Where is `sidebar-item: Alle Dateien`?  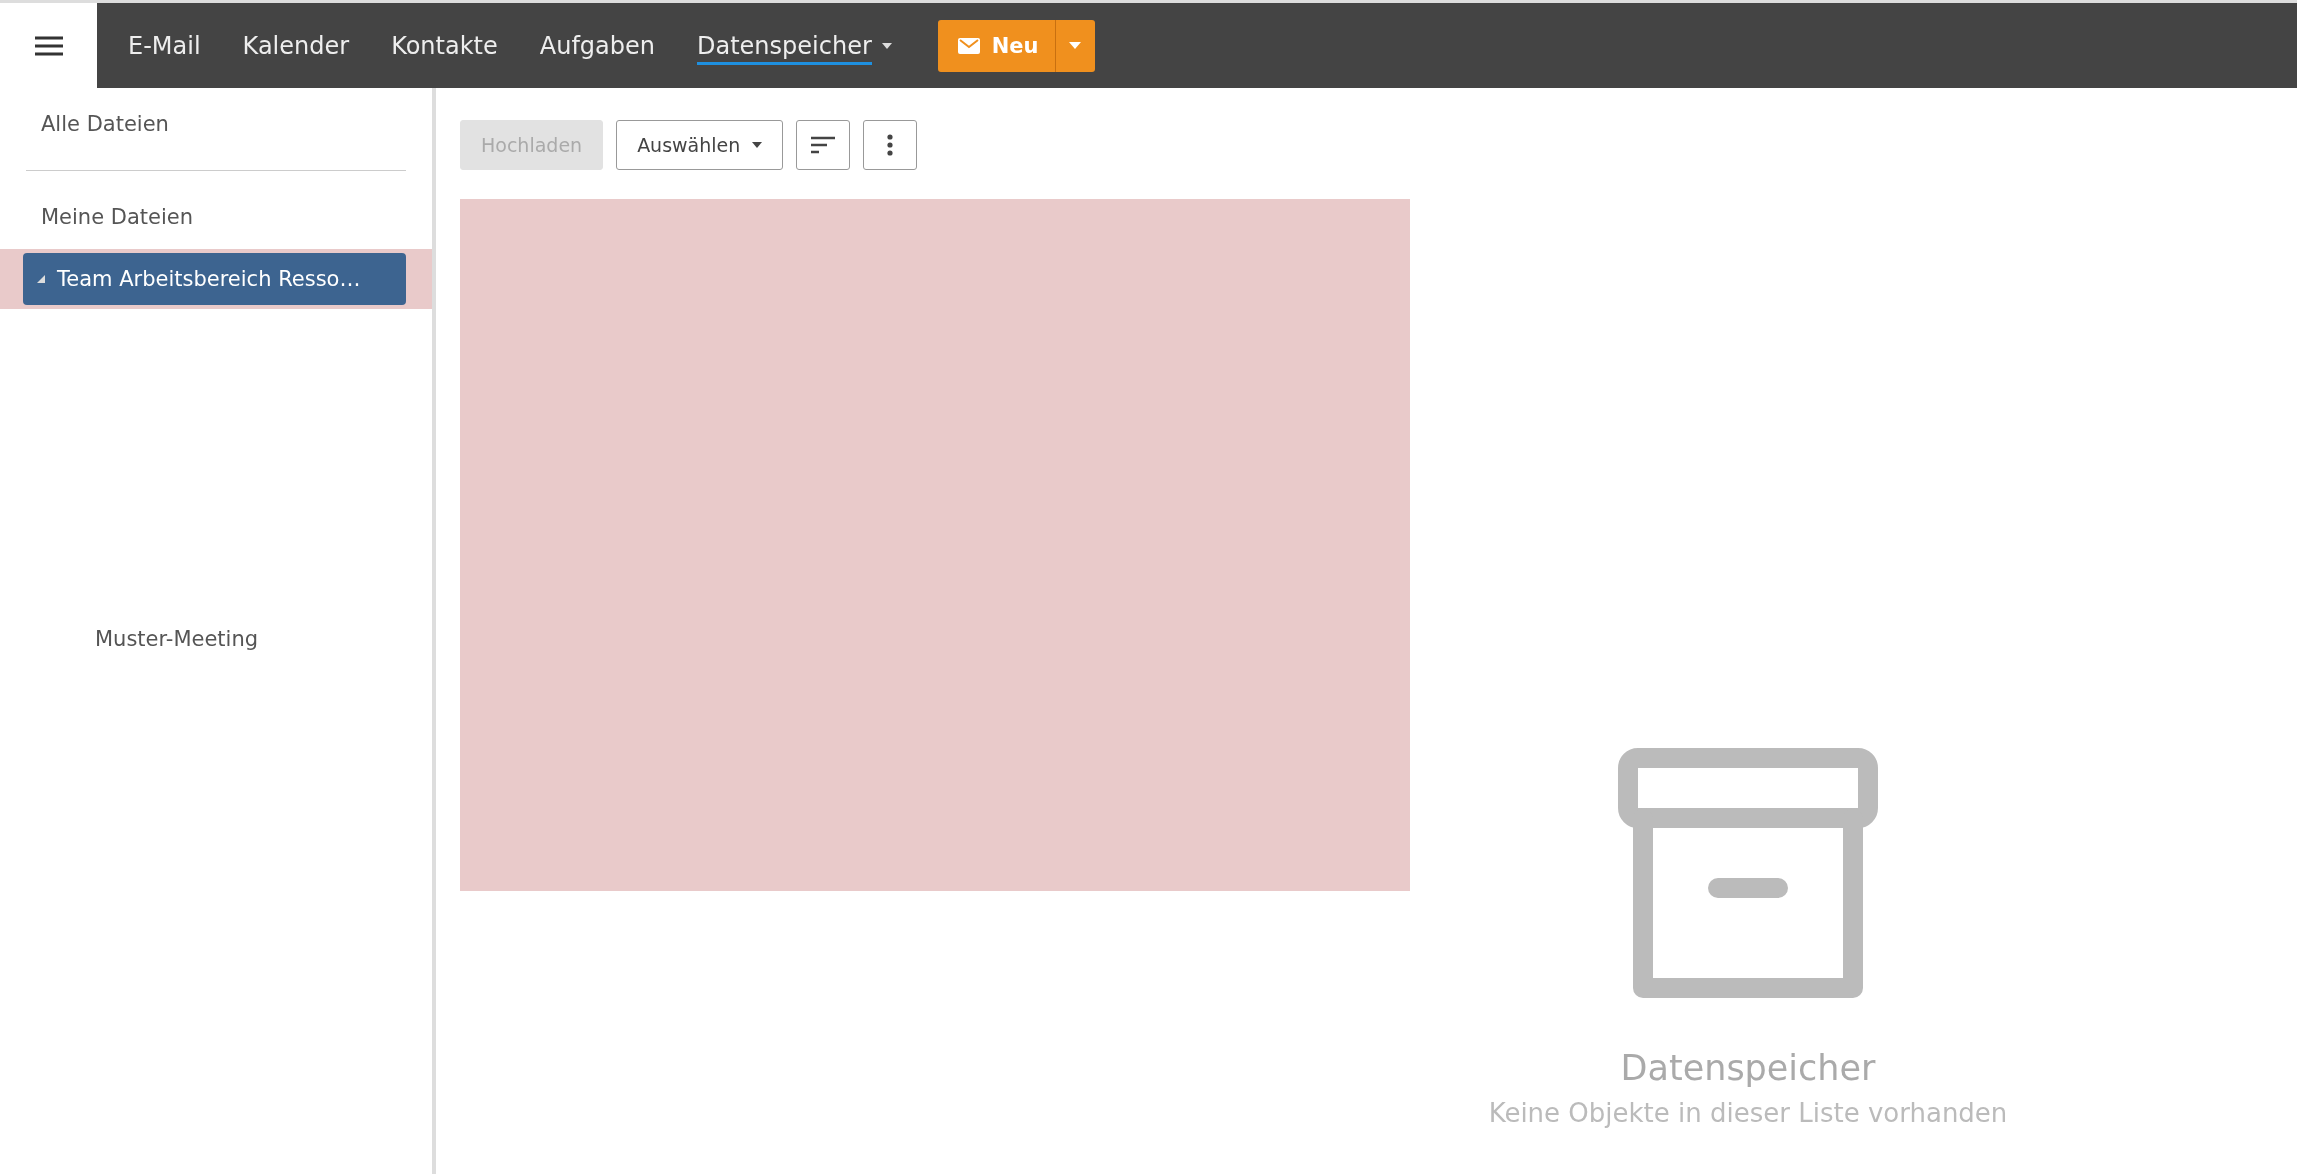 sidebar-item: Alle Dateien is located at coordinates (216, 124).